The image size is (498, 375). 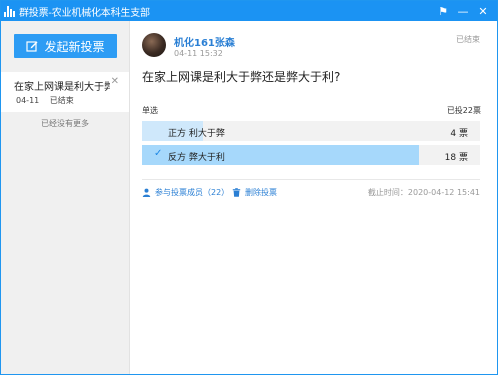 I want to click on vote-item-date: 04-11, so click(x=28, y=100).